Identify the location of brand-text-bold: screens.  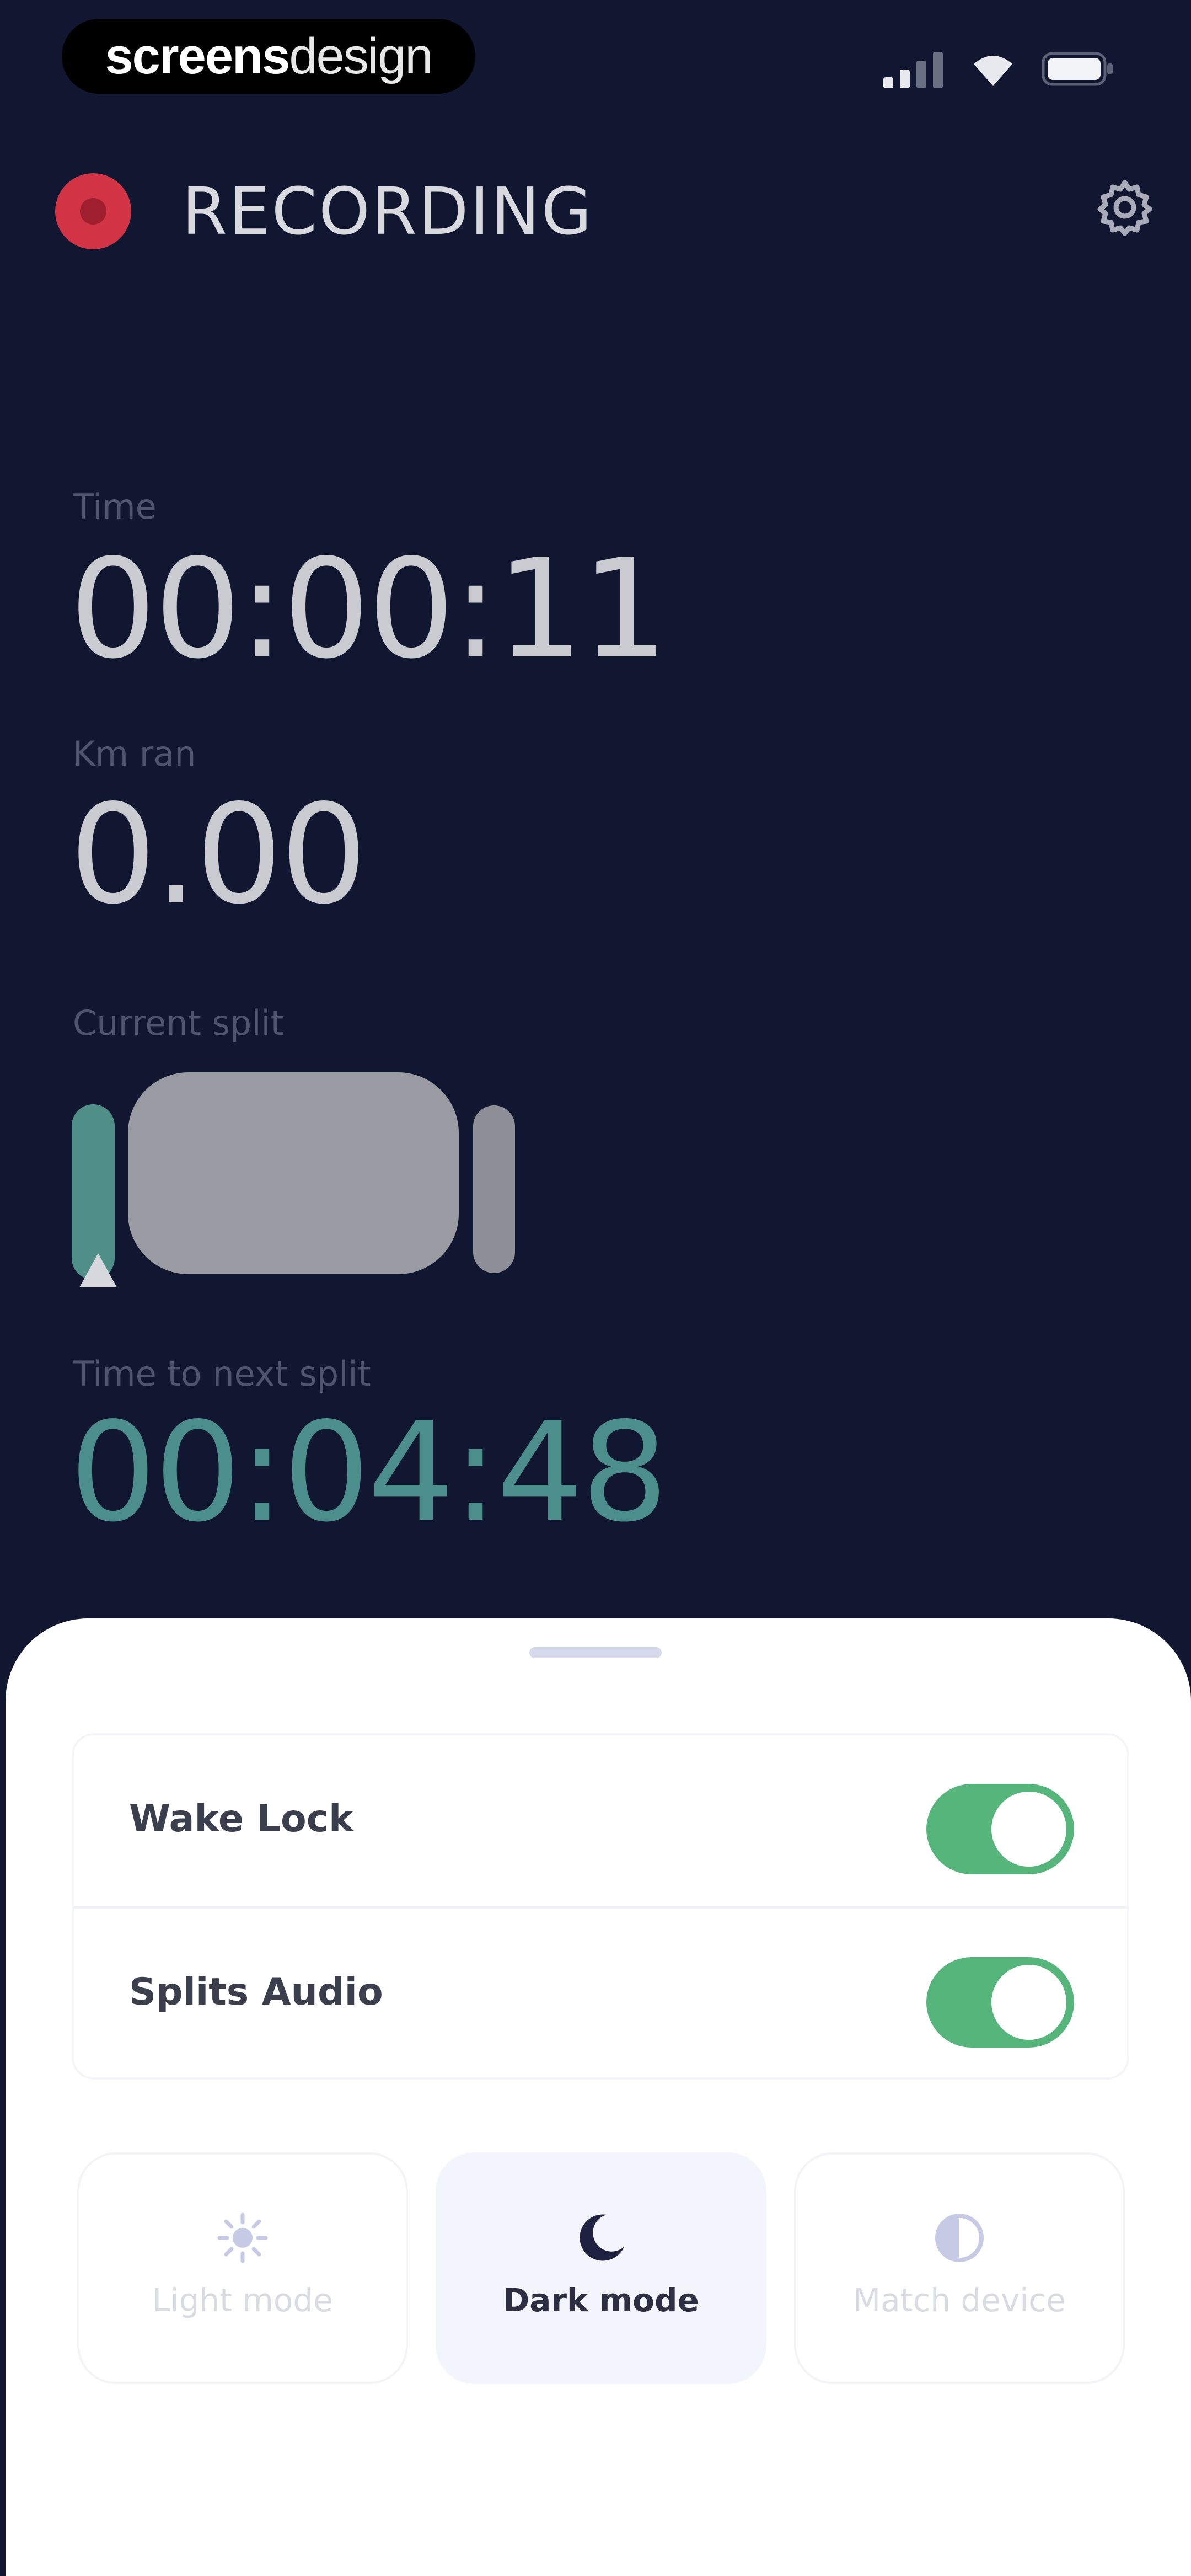
(198, 56).